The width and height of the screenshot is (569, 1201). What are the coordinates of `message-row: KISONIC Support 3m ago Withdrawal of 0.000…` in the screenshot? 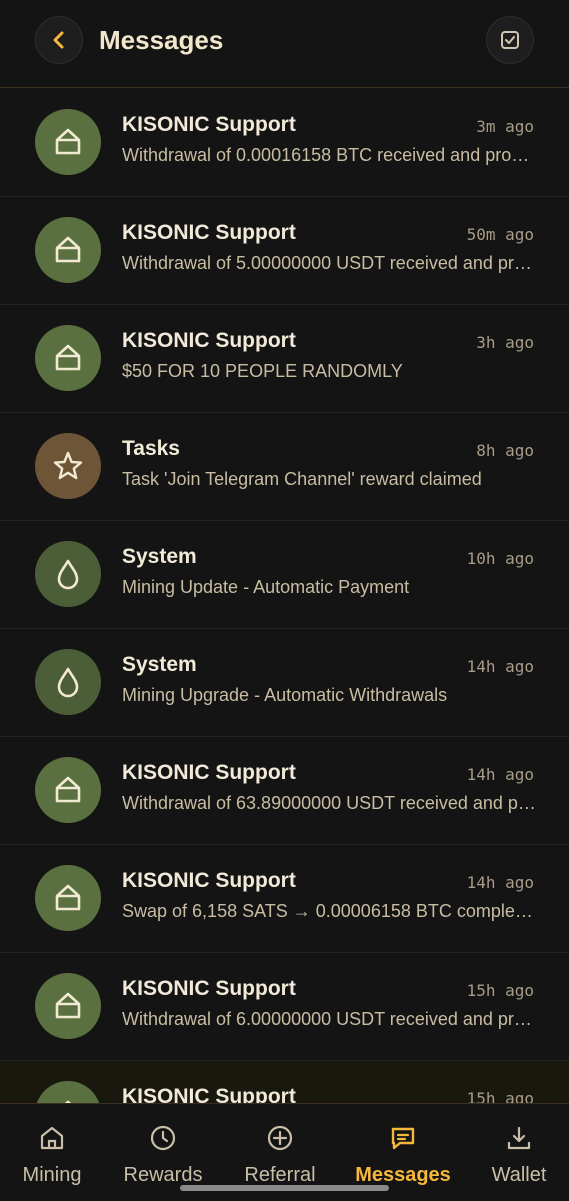 It's located at (284, 143).